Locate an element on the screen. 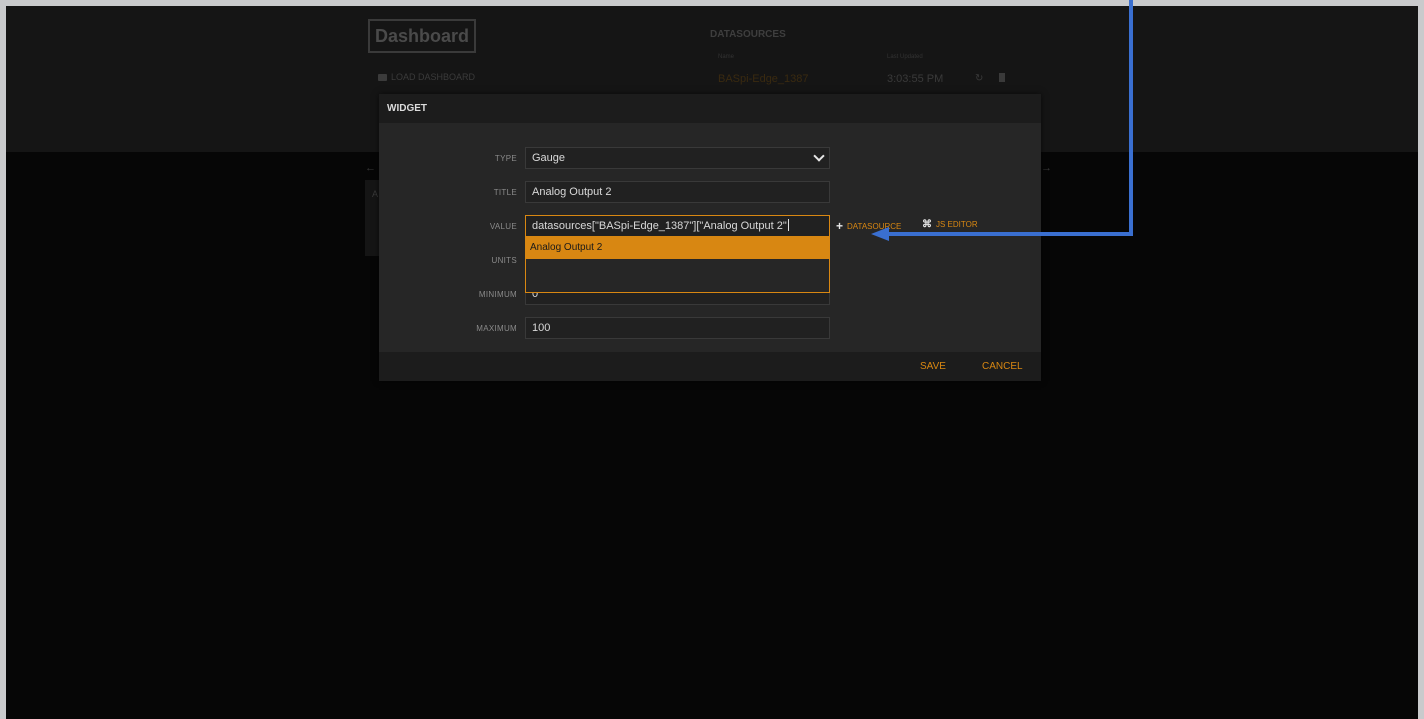 This screenshot has height=719, width=1424. title-input-value: Analog Output 2 is located at coordinates (572, 192).